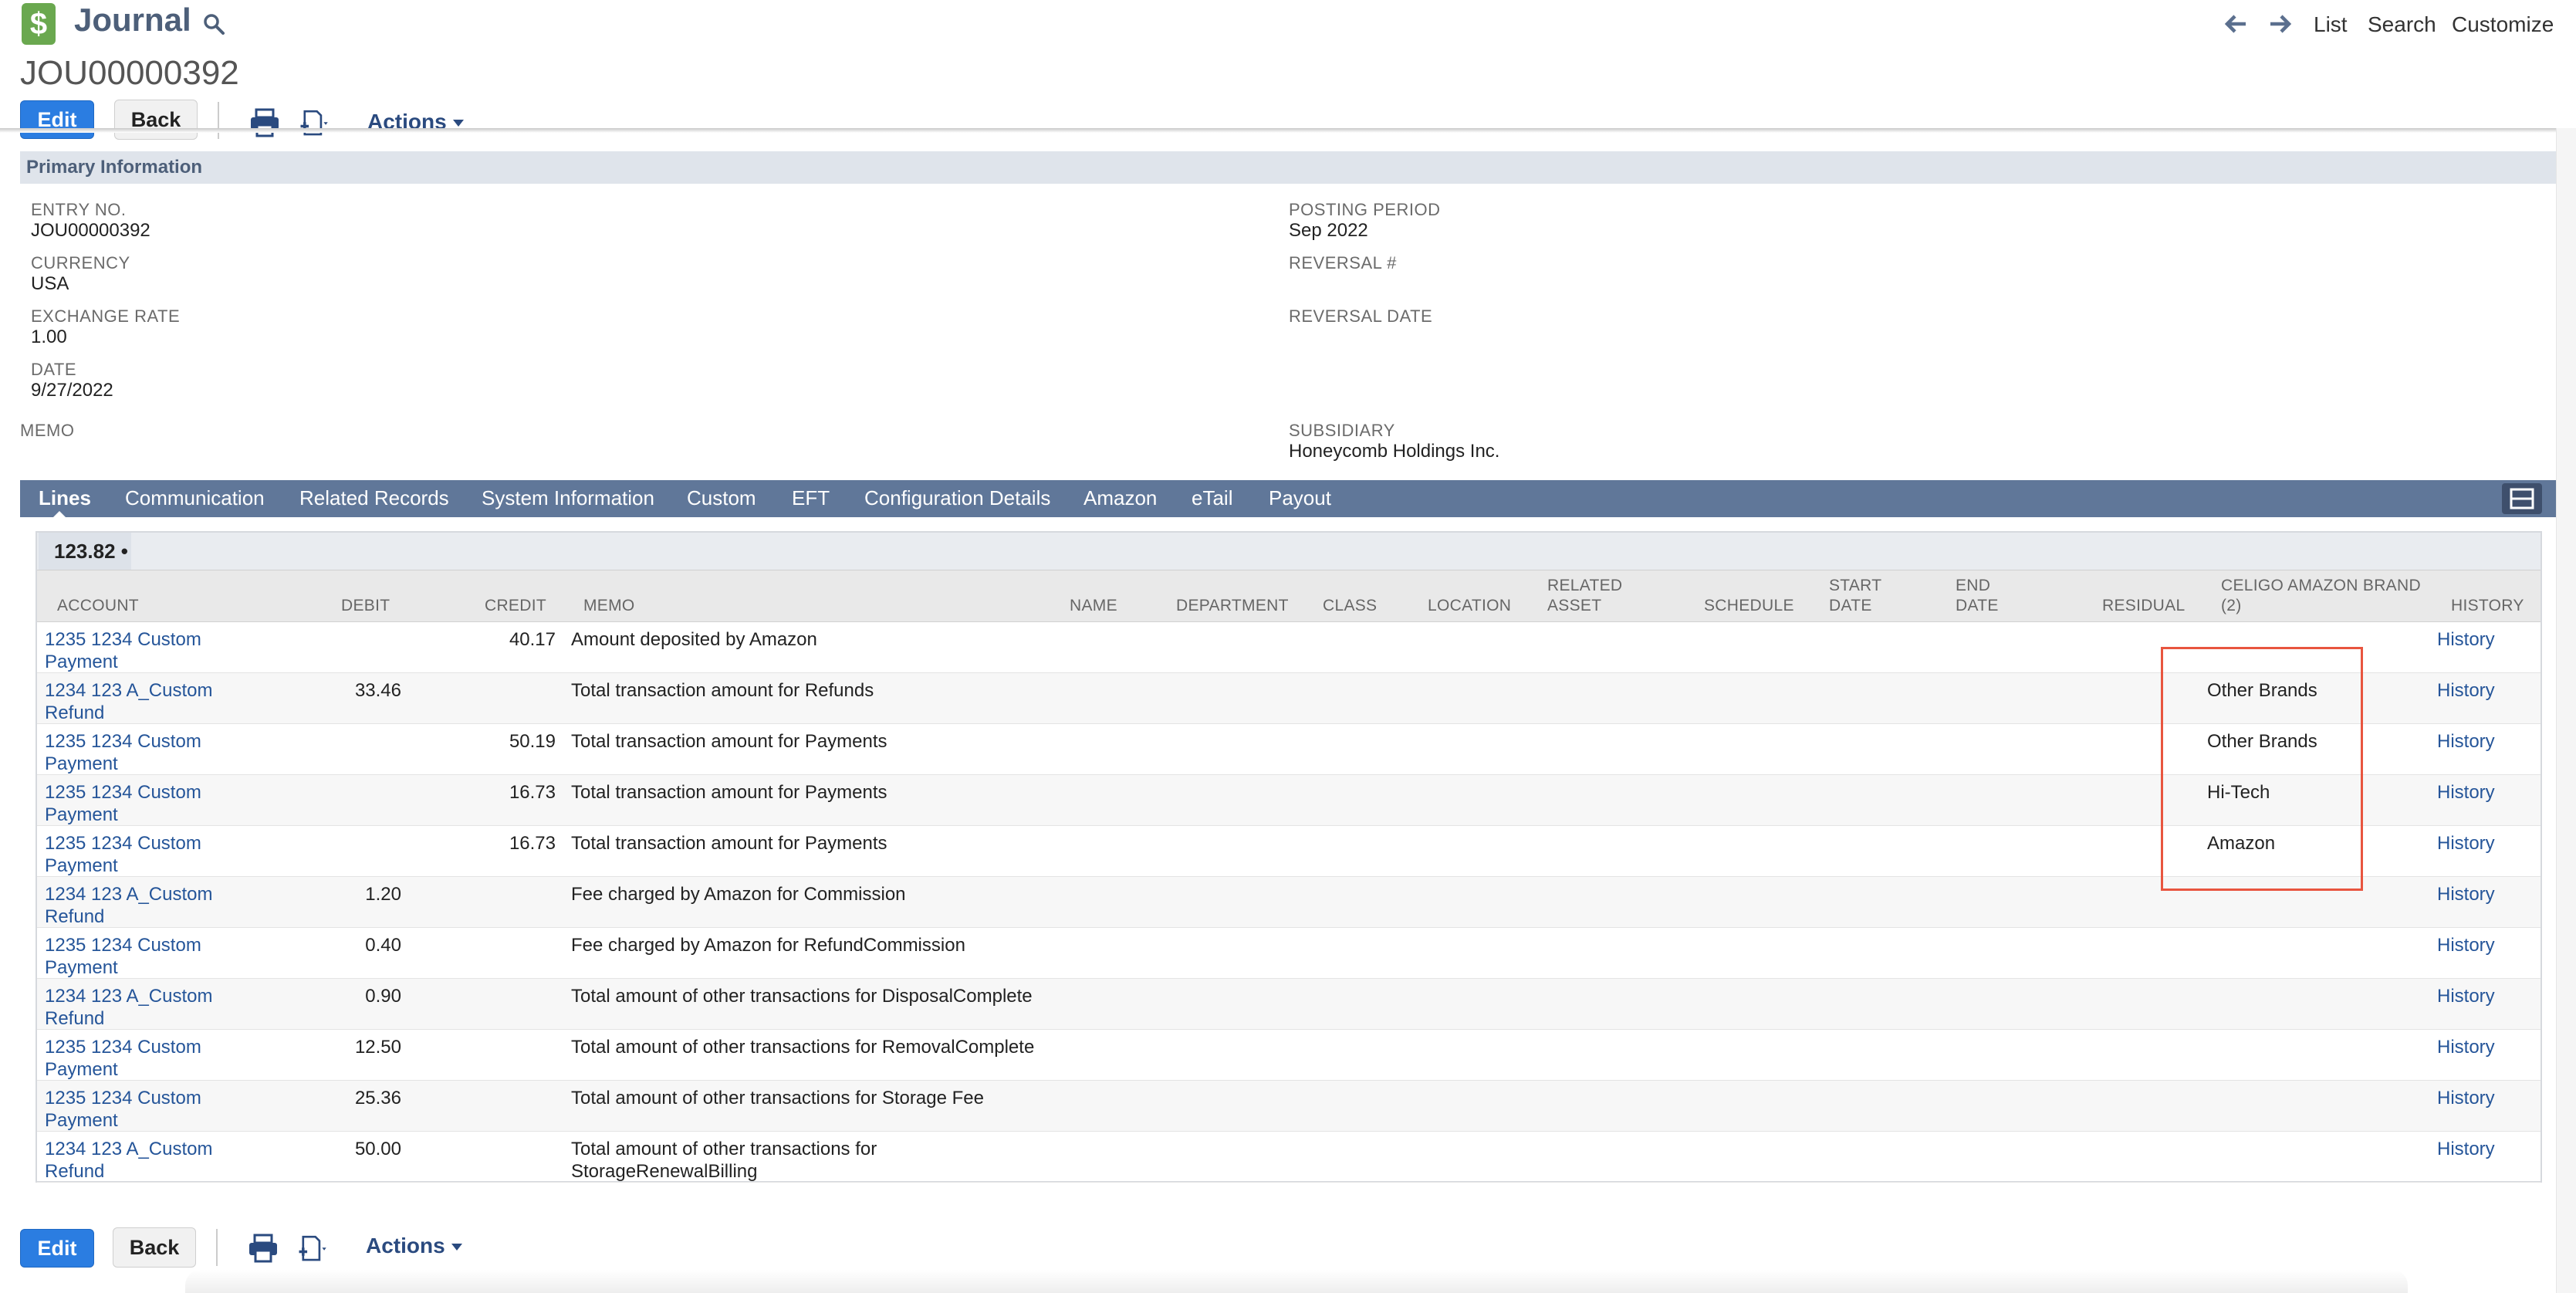  I want to click on col-location: LOCATION, so click(1469, 606).